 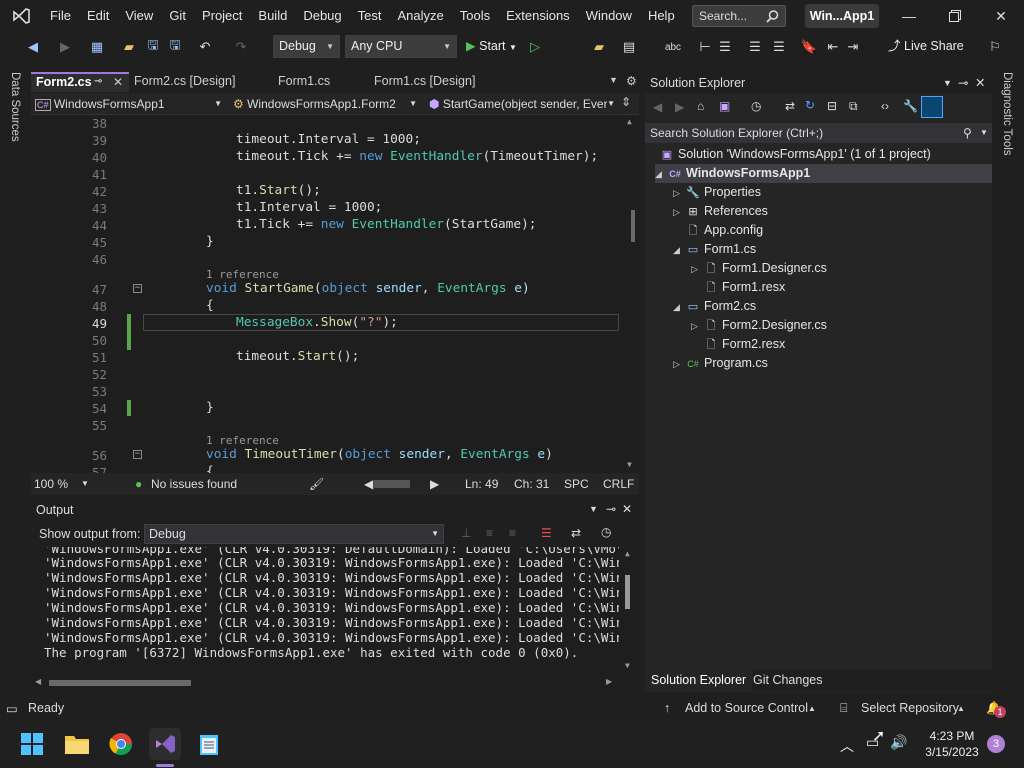 What do you see at coordinates (199, 82) in the screenshot?
I see `tab-form2-design: Form2.cs [Design]` at bounding box center [199, 82].